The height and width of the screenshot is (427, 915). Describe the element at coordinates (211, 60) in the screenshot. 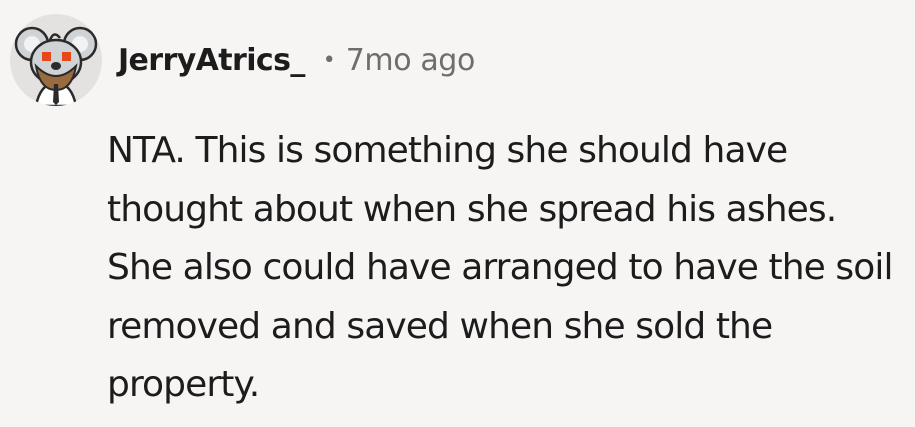

I see `username-link: JerryAtrics_` at that location.